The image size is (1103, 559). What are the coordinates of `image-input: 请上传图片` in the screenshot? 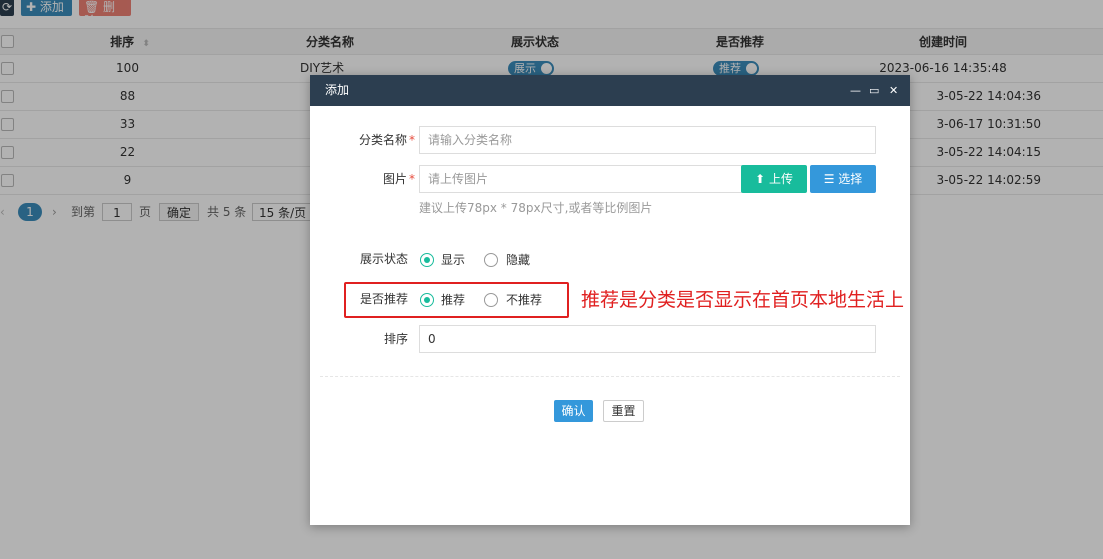 It's located at (580, 179).